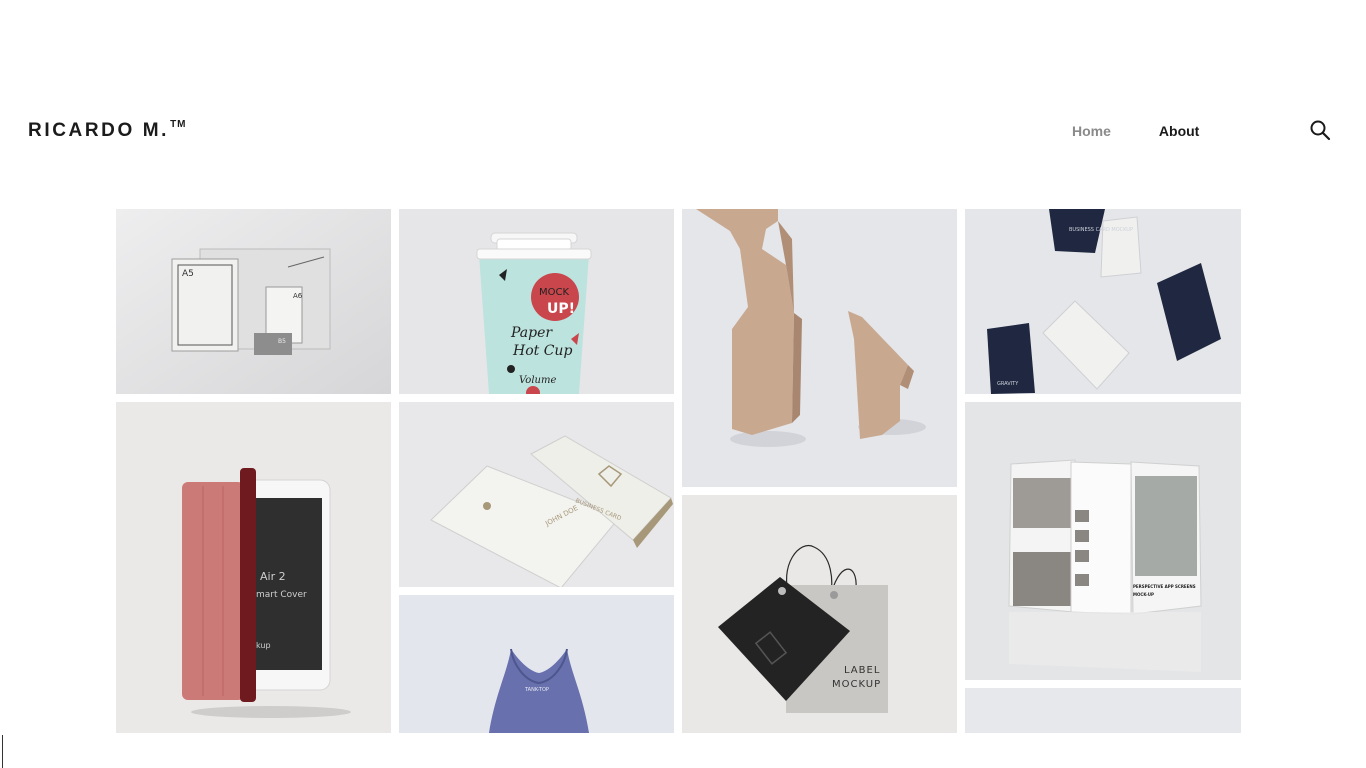  I want to click on nav-about-link: About, so click(1179, 131).